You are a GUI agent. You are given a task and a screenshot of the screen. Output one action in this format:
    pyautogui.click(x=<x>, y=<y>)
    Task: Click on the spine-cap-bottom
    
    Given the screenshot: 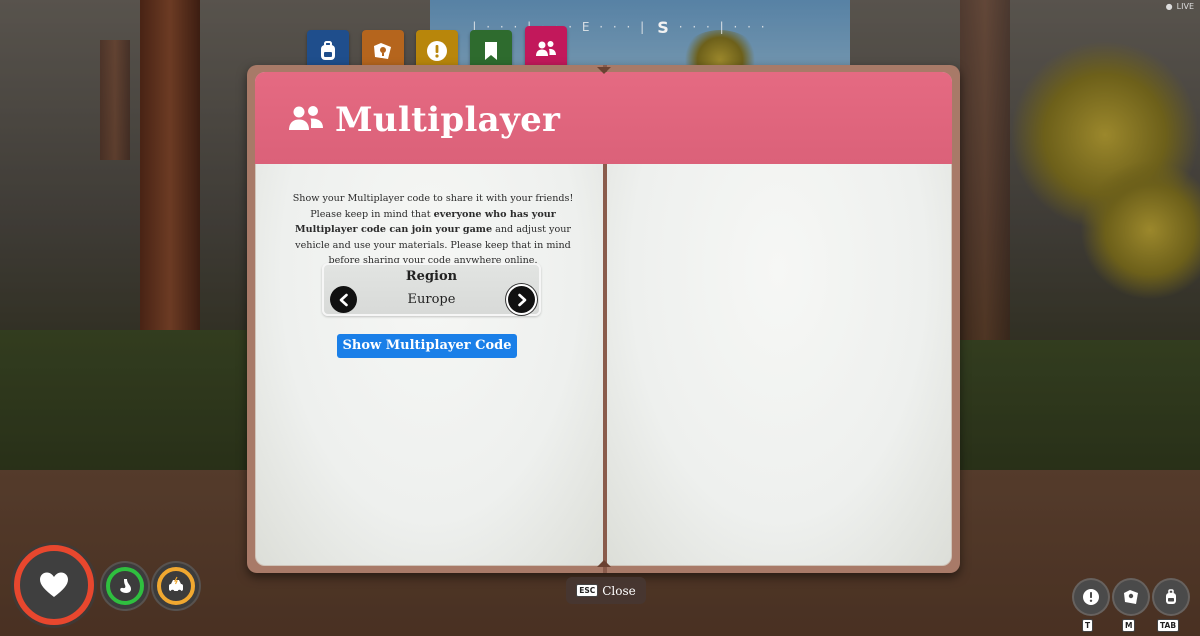 What is the action you would take?
    pyautogui.click(x=604, y=563)
    